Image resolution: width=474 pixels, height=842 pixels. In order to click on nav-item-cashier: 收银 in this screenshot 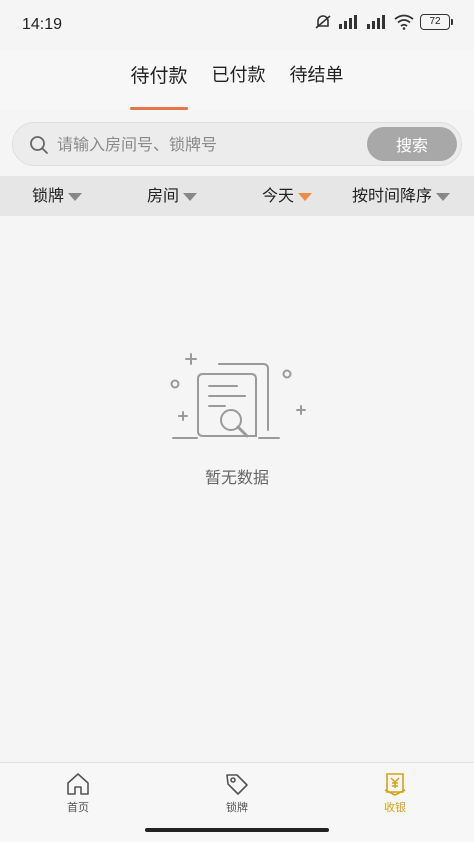, I will do `click(395, 793)`.